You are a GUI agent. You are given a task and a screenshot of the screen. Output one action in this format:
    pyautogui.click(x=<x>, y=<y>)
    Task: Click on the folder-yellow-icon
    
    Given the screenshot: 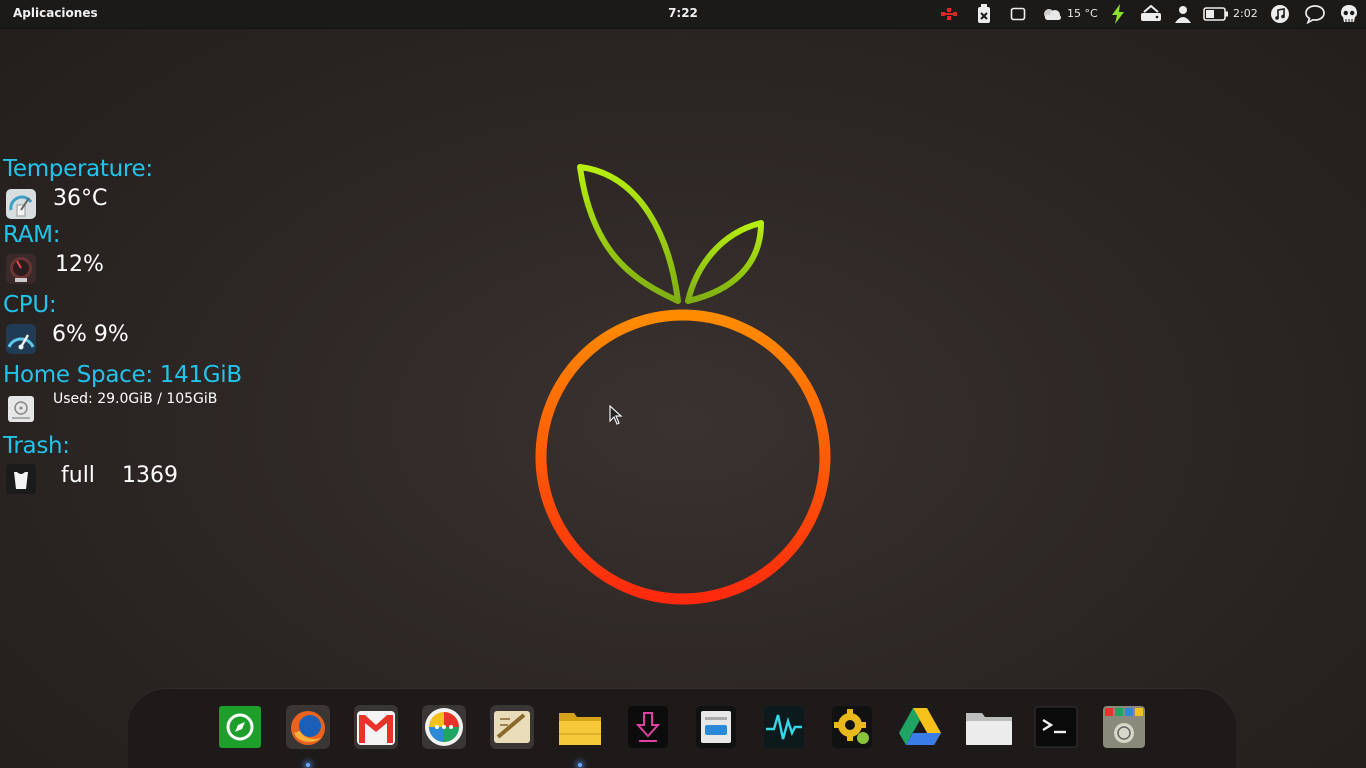 What is the action you would take?
    pyautogui.click(x=580, y=727)
    